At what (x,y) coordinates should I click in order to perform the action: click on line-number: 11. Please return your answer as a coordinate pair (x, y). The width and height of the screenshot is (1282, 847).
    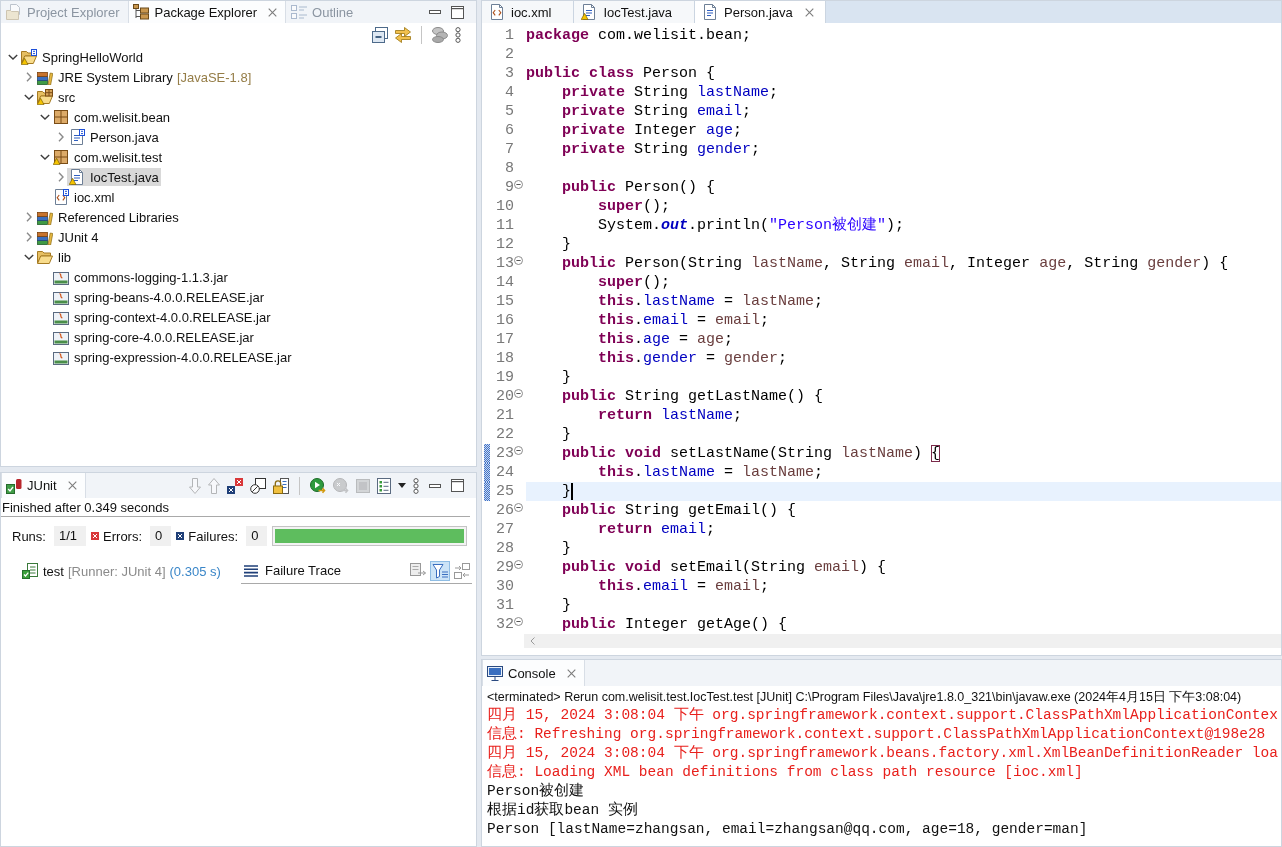
    Looking at the image, I should click on (504, 225).